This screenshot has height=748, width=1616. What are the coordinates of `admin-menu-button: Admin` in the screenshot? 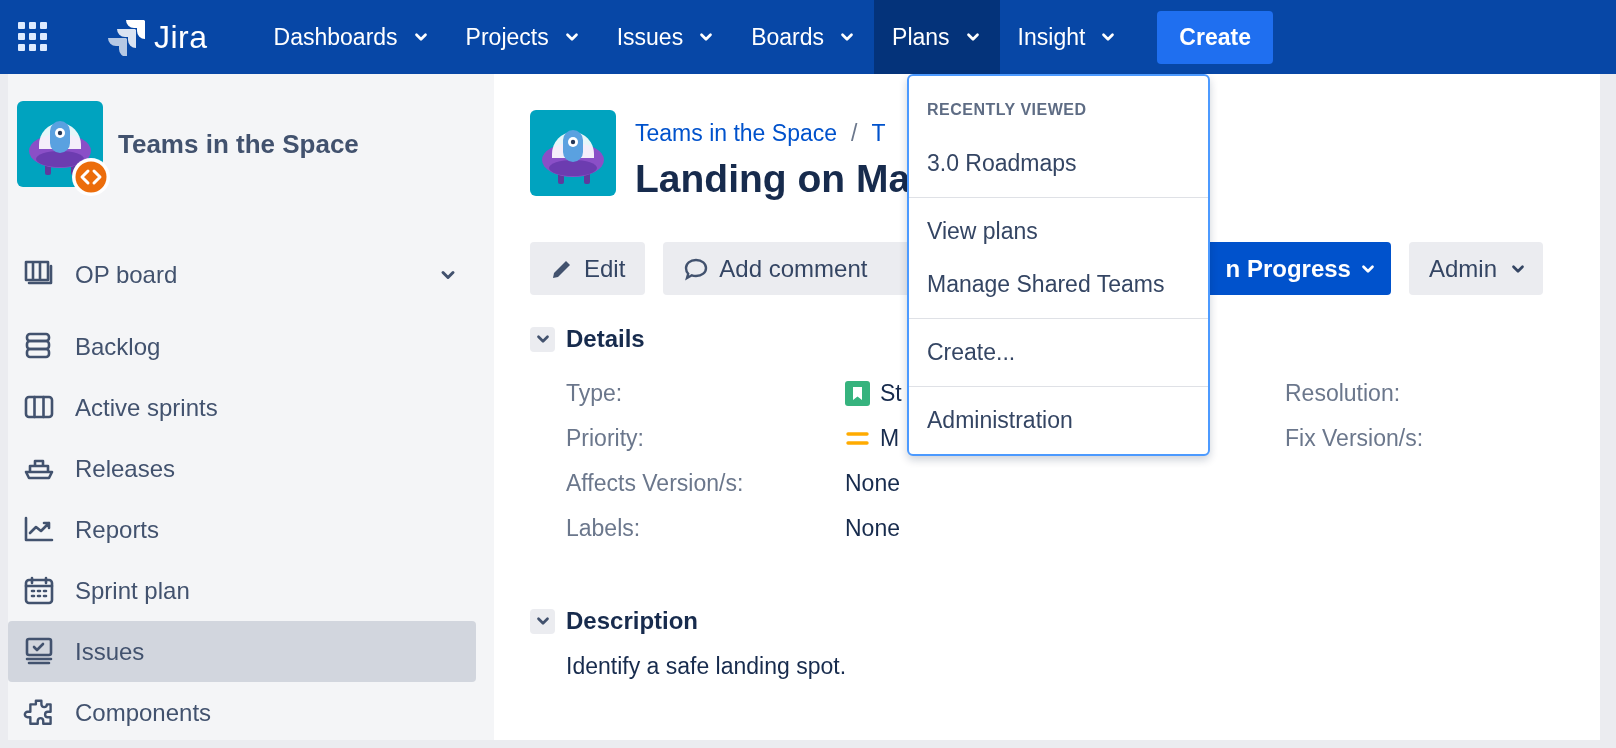 It's located at (1475, 268).